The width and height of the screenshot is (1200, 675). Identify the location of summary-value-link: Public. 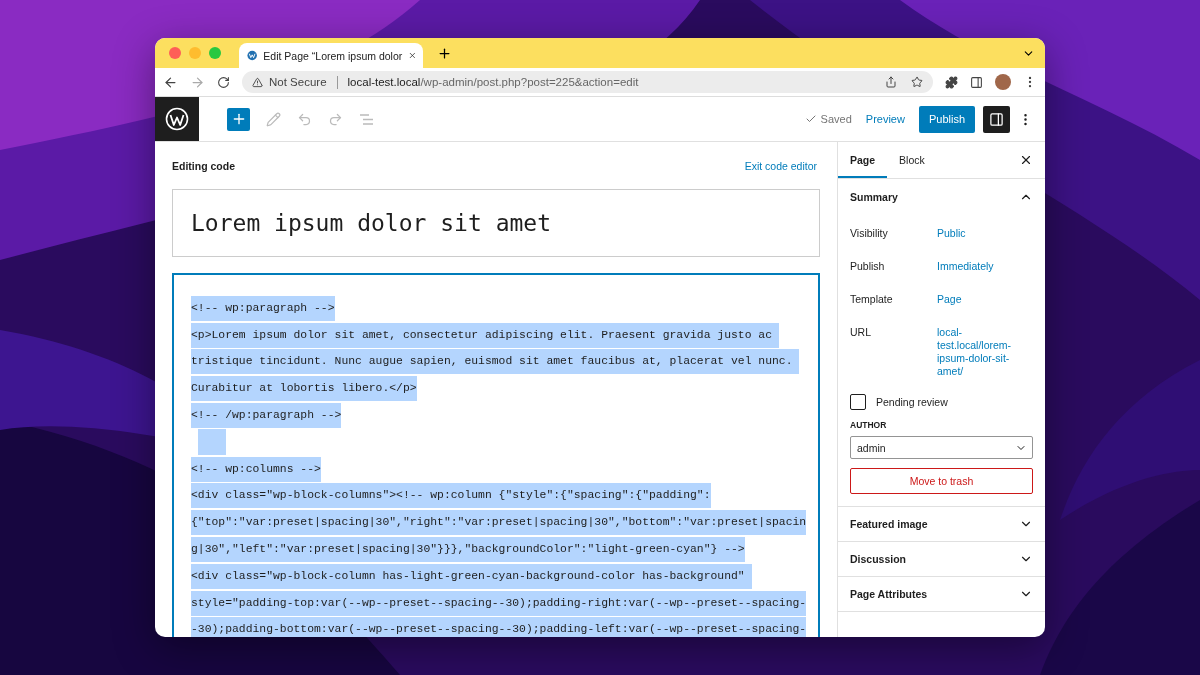
(985, 233).